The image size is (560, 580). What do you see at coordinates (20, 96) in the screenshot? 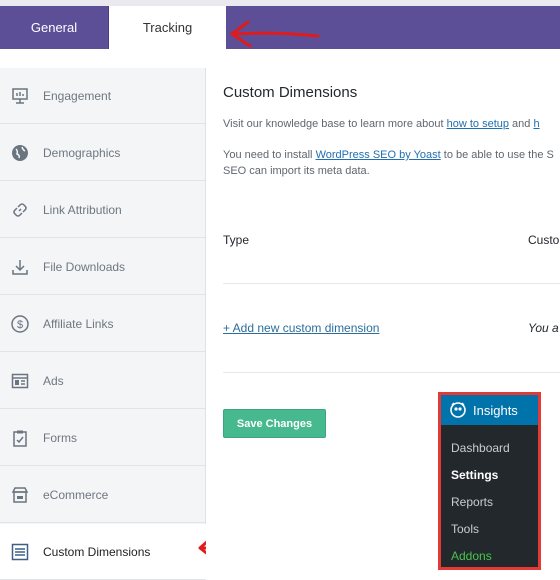
I see `presentation-icon` at bounding box center [20, 96].